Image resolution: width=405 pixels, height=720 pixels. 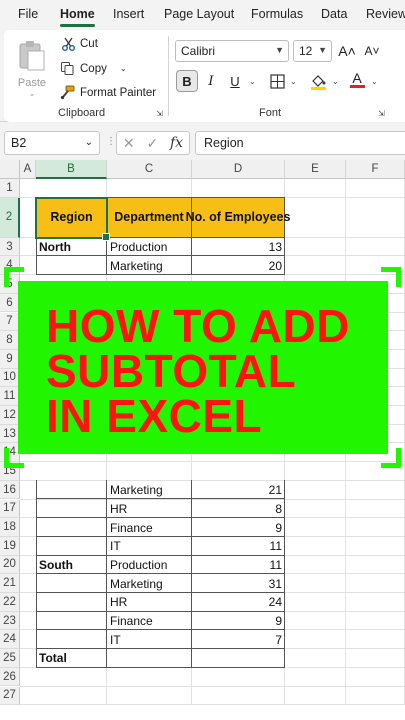 What do you see at coordinates (14, 277) in the screenshot?
I see `bracket-top-left` at bounding box center [14, 277].